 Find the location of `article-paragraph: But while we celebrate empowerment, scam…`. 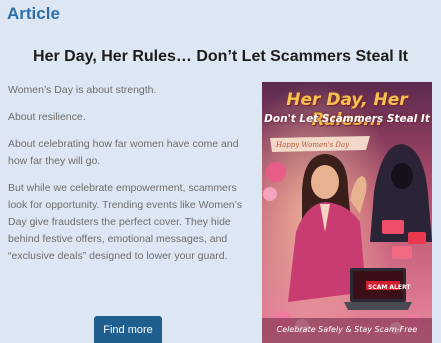

article-paragraph: But while we celebrate empowerment, scam… is located at coordinates (125, 222).